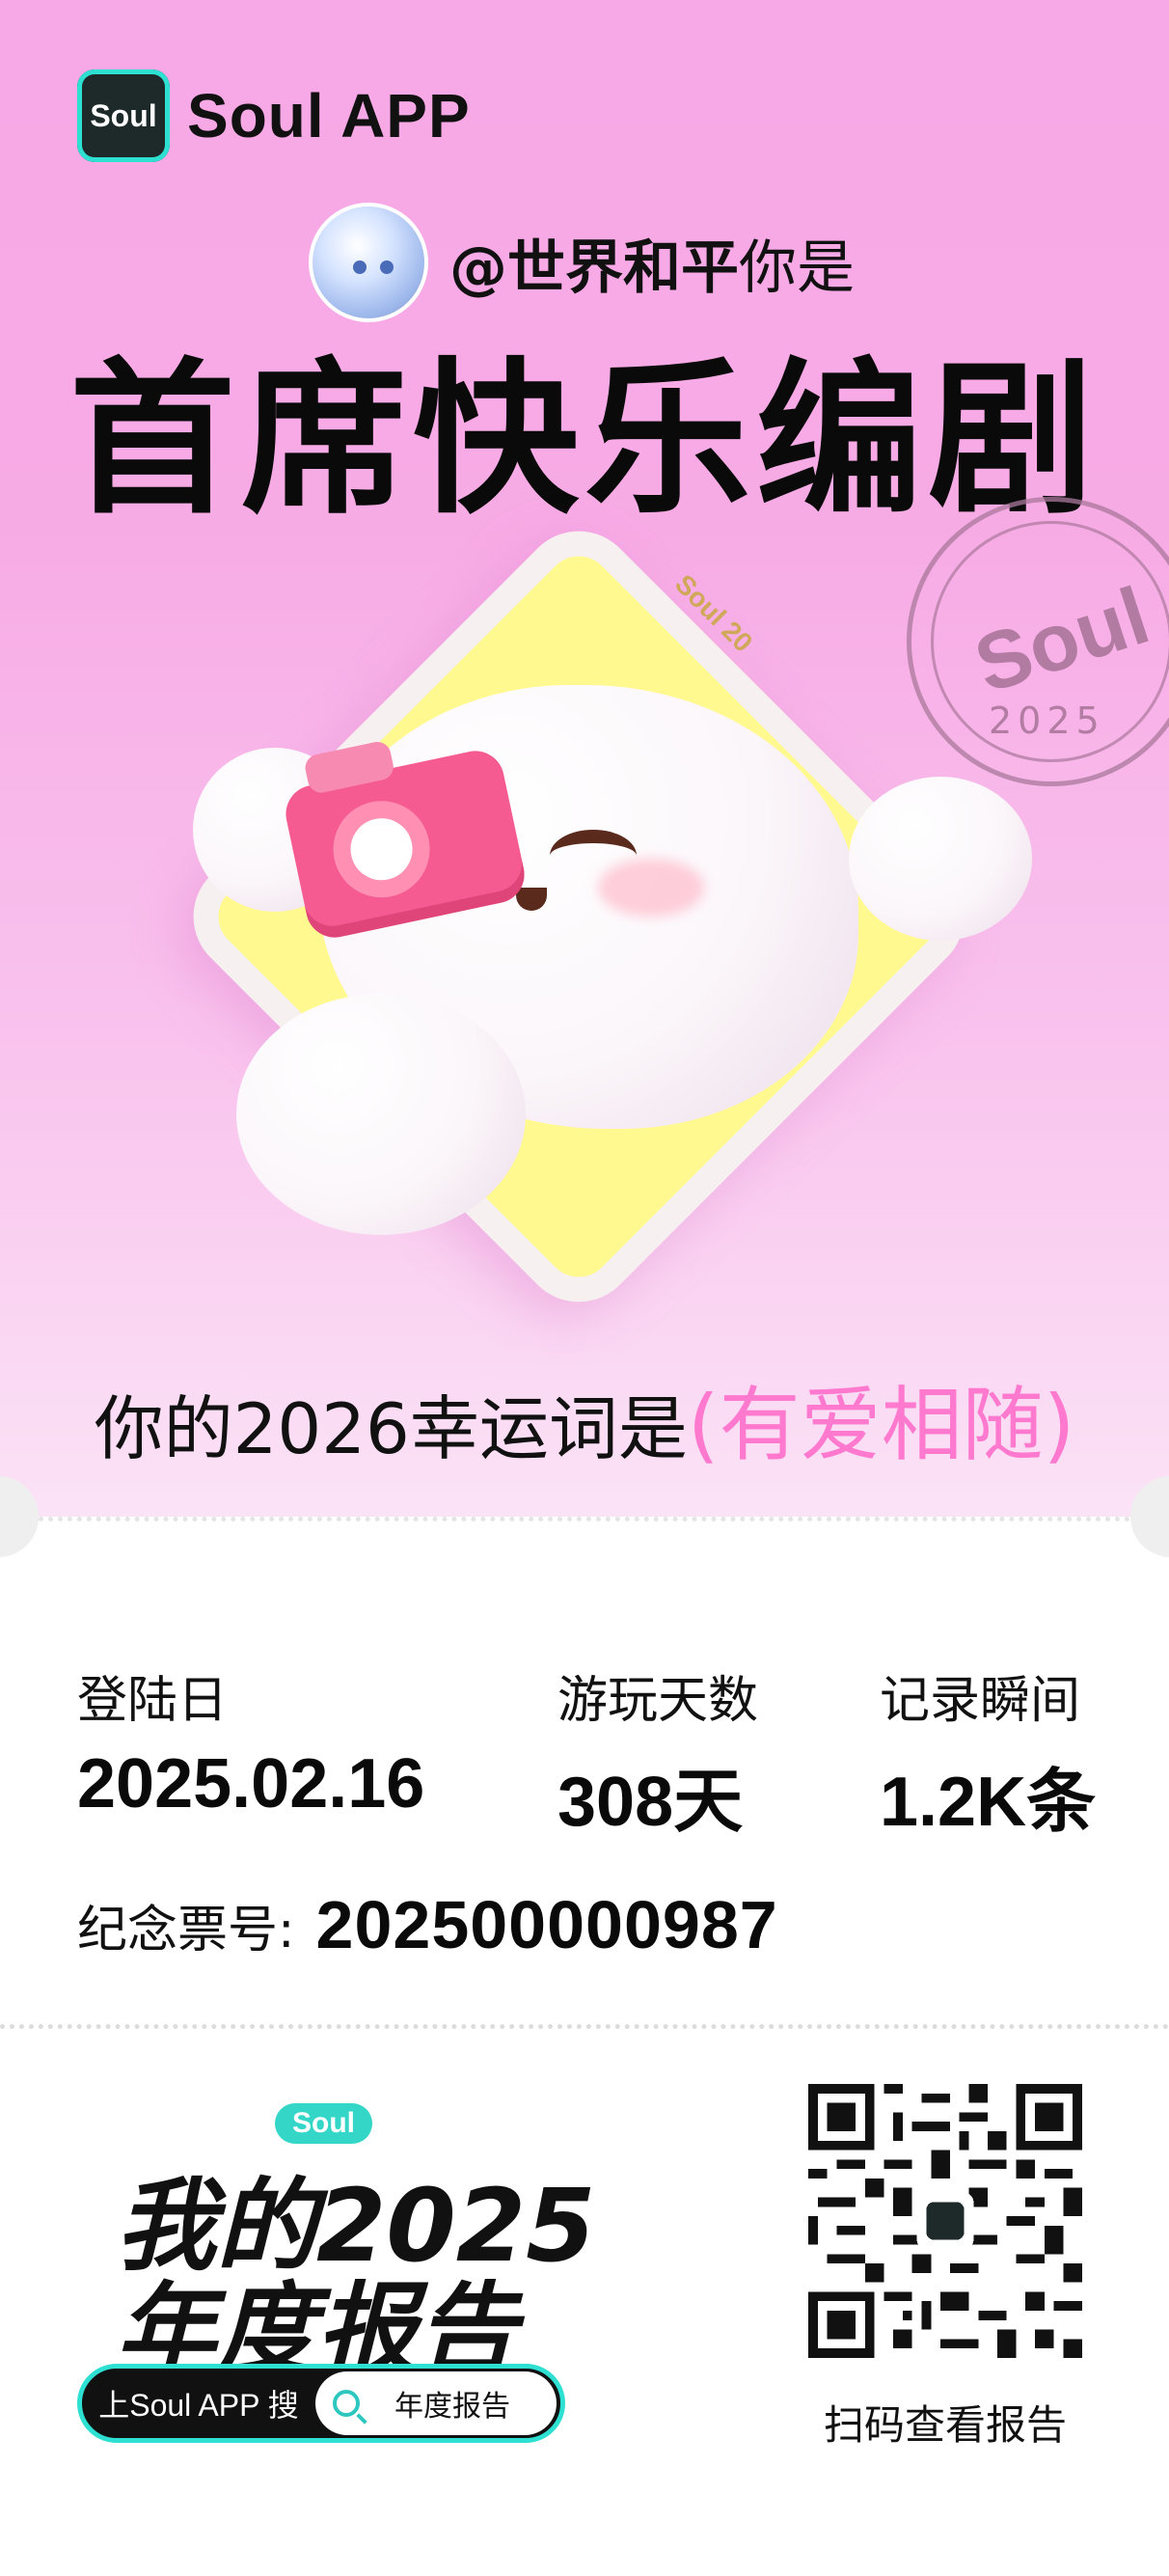  I want to click on stat-days-label: 游玩天数, so click(658, 1701).